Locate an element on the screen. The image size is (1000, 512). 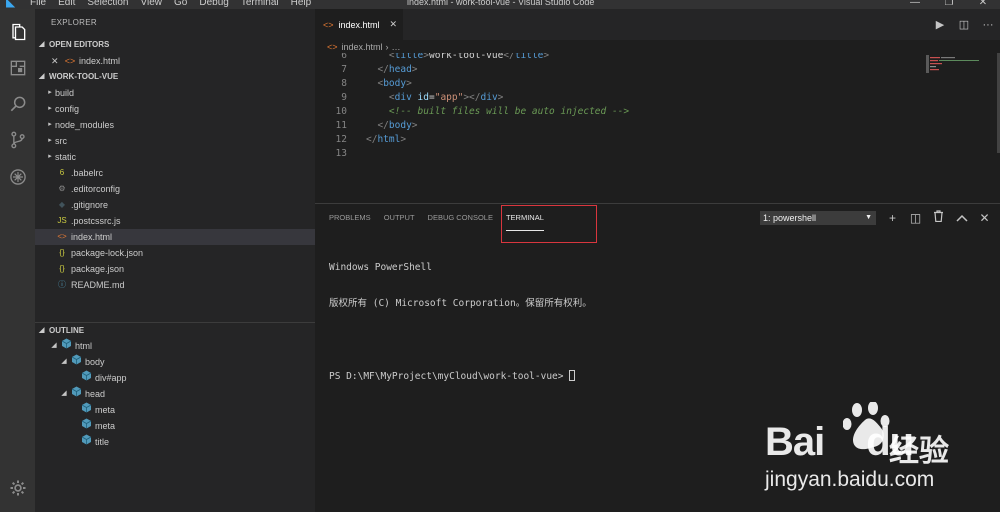
tree-item: ▸ build is located at coordinates (175, 93).